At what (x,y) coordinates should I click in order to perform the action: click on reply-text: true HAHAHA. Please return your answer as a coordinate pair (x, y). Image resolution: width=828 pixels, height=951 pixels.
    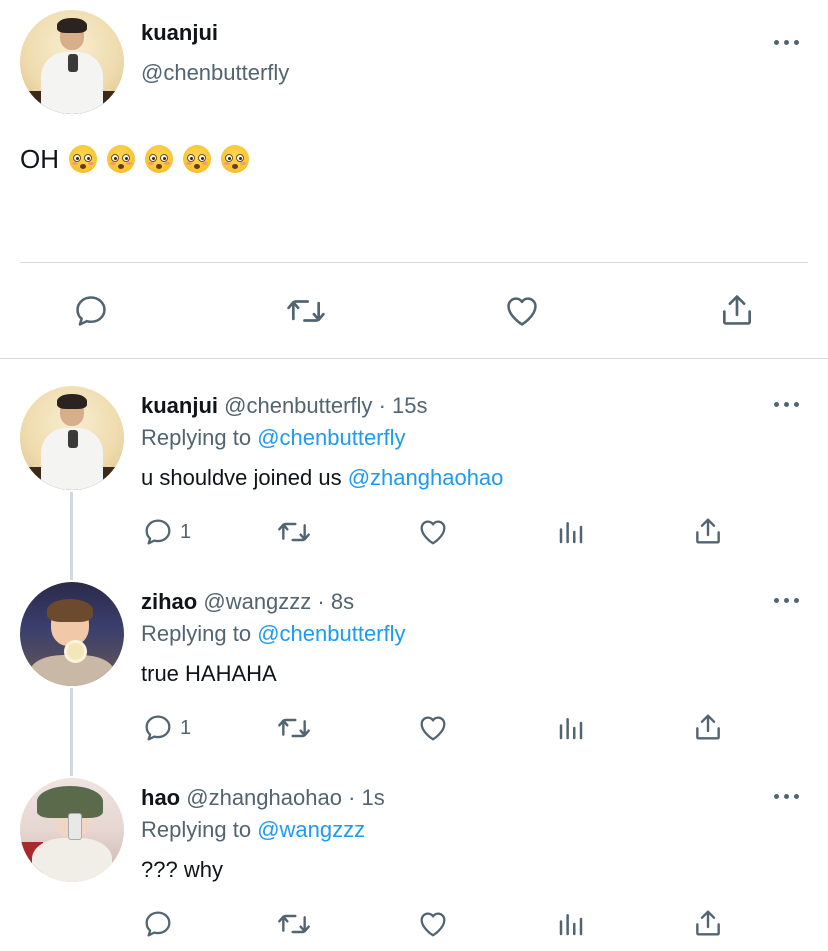
    Looking at the image, I should click on (209, 674).